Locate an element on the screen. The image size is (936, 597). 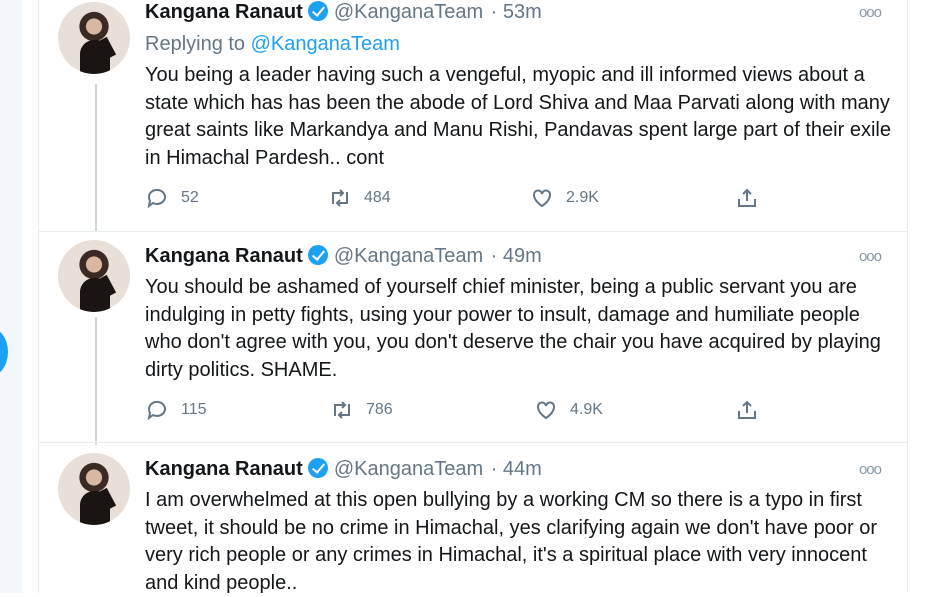
tweet-header: Kangana Ranaut @KanganaTeam · 53m is located at coordinates (343, 12).